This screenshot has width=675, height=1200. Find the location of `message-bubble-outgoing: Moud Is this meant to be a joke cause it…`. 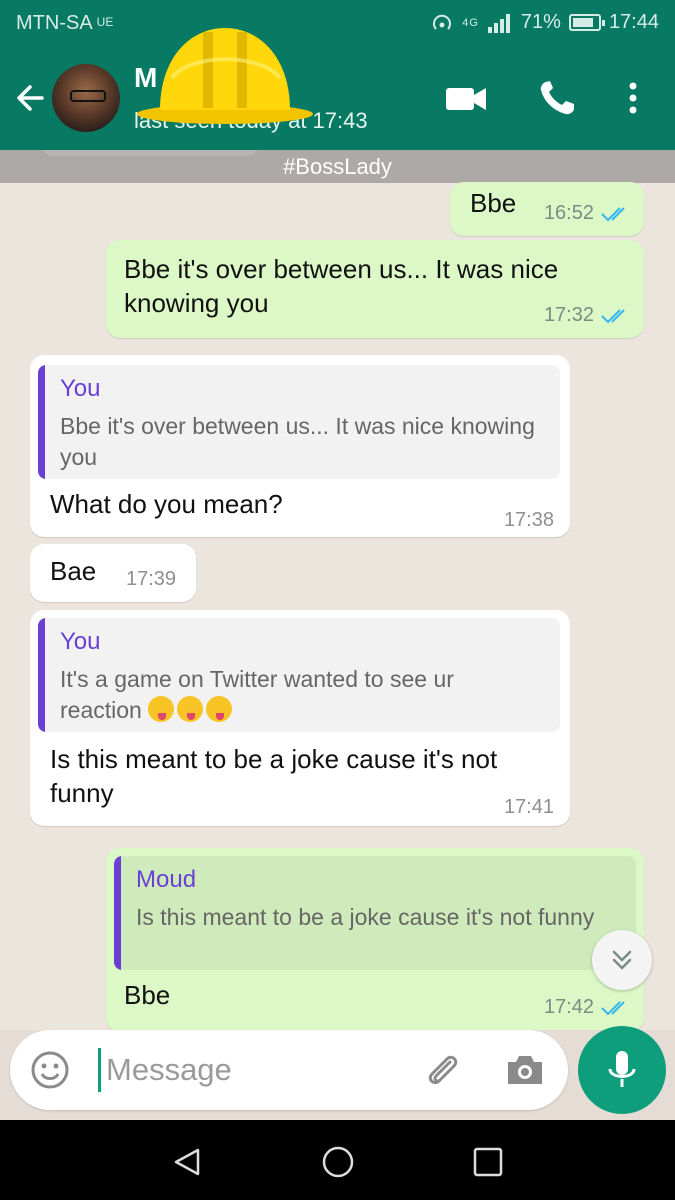

message-bubble-outgoing: Moud Is this meant to be a joke cause it… is located at coordinates (375, 939).